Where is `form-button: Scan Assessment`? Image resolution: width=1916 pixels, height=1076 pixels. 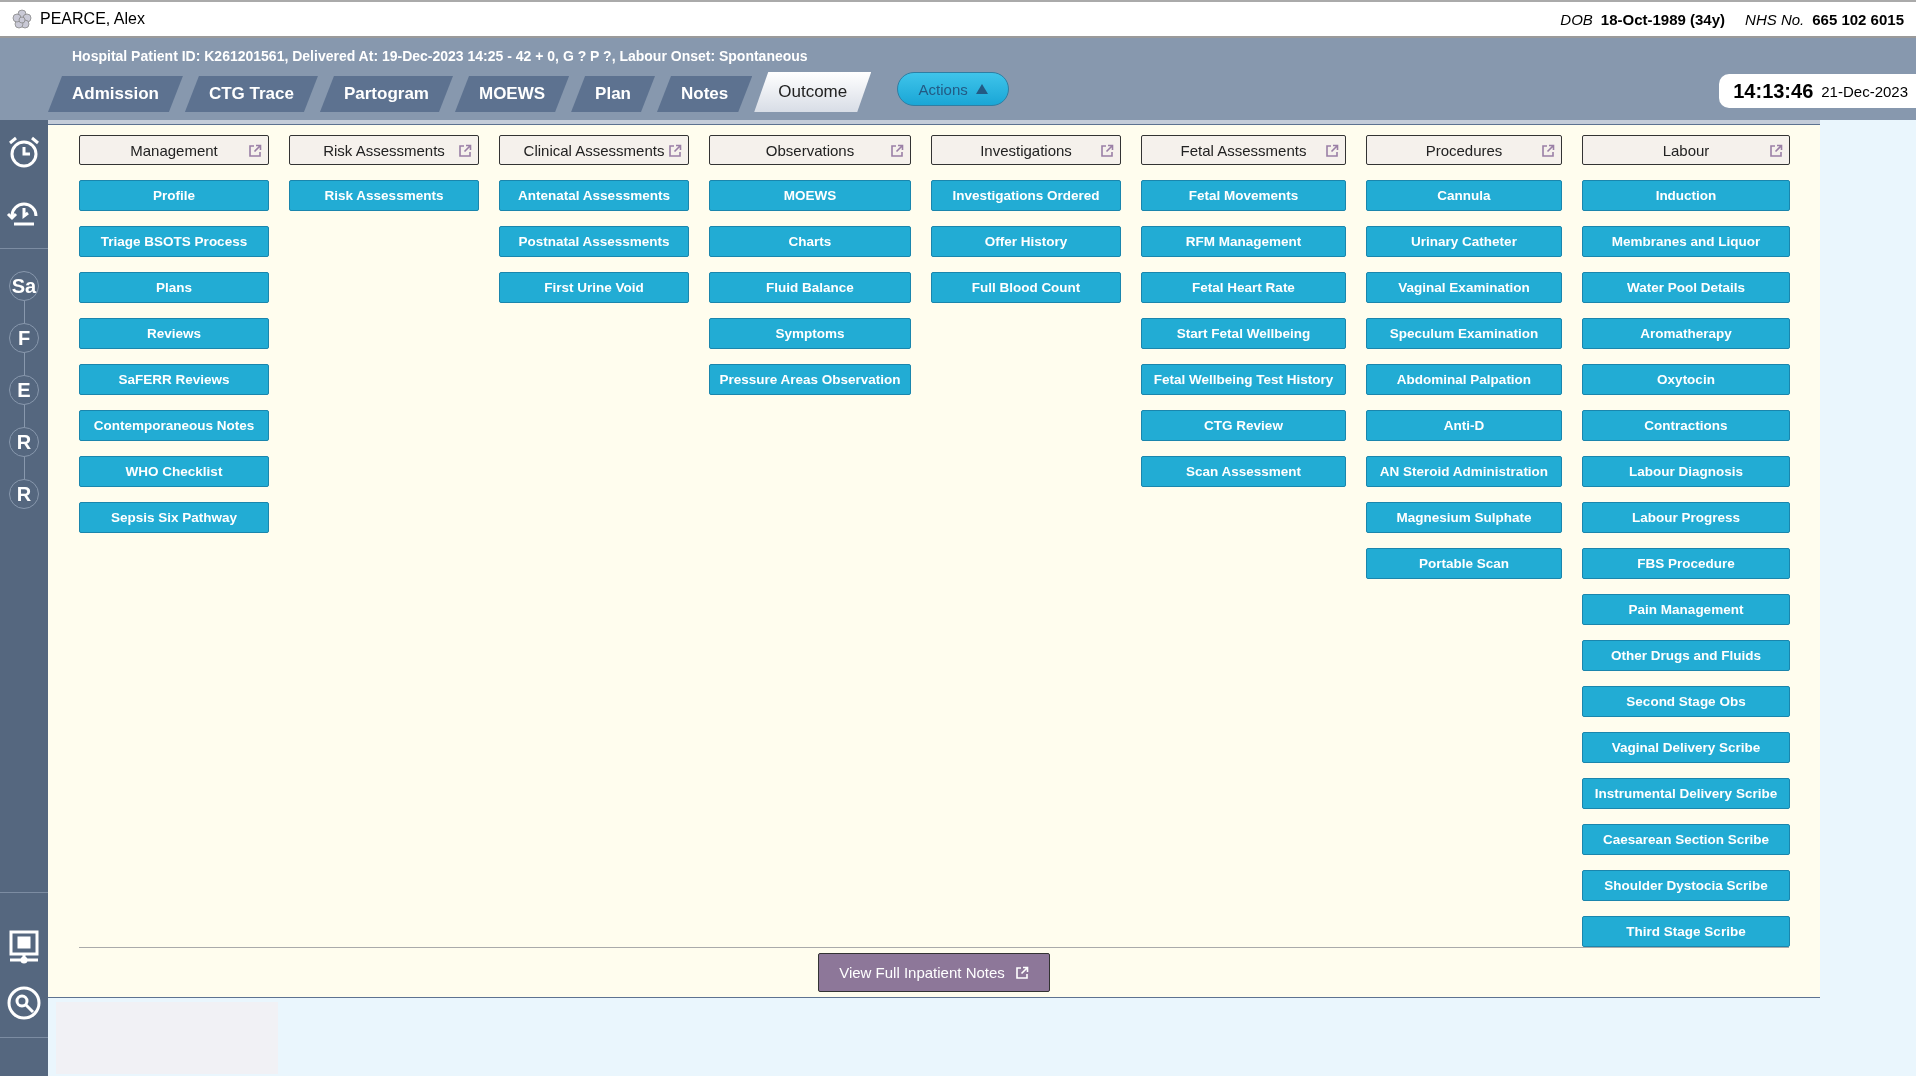 form-button: Scan Assessment is located at coordinates (1243, 471).